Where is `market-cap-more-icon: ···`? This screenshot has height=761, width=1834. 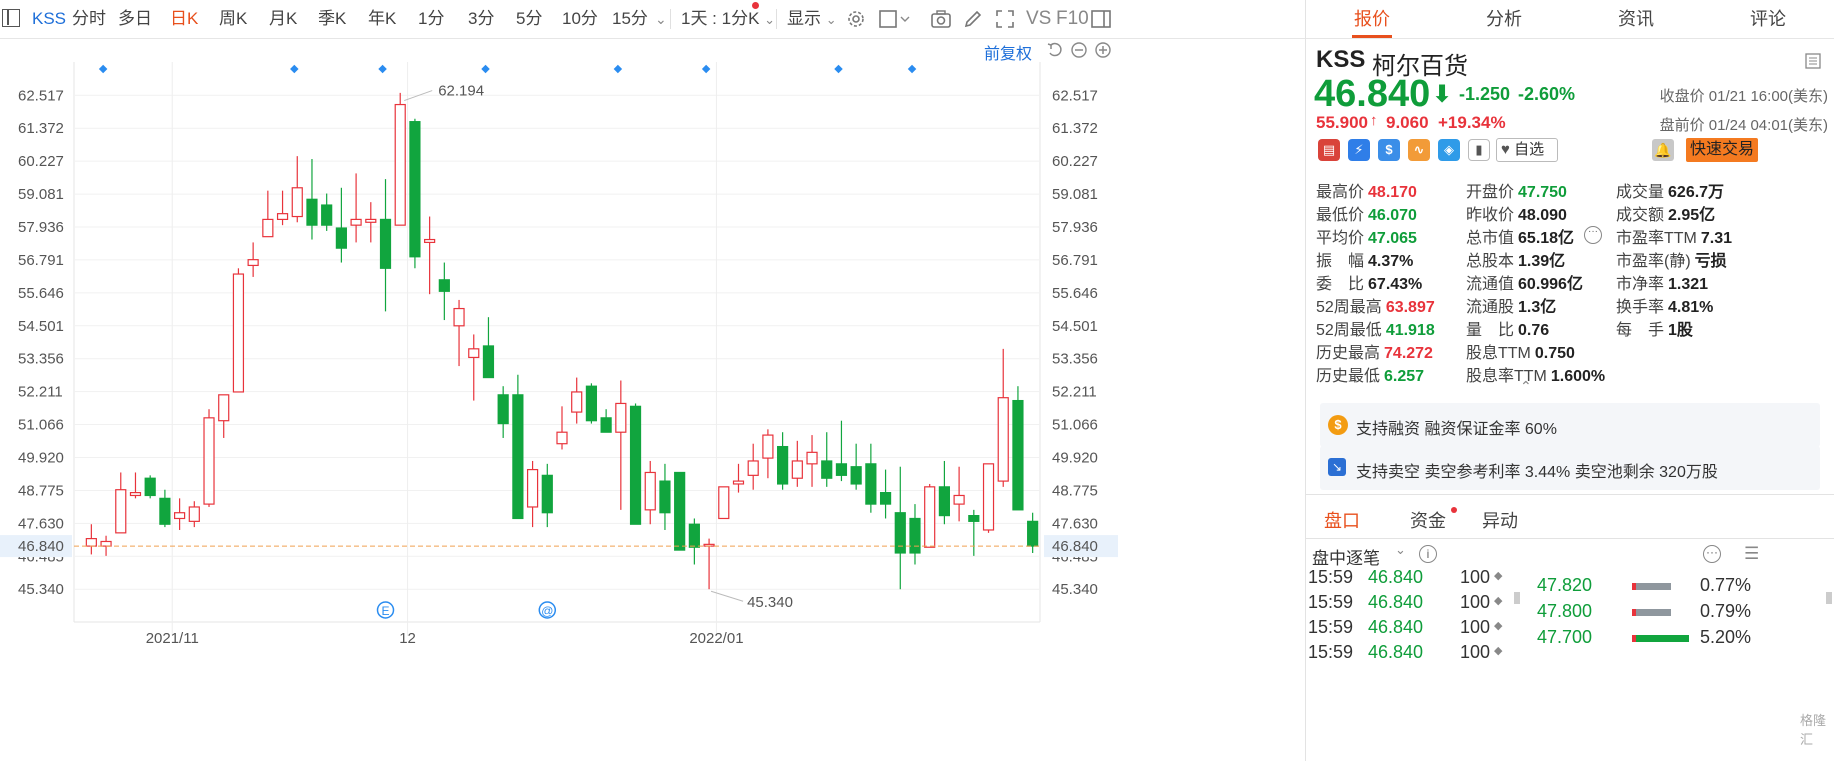
market-cap-more-icon: ··· is located at coordinates (1593, 235).